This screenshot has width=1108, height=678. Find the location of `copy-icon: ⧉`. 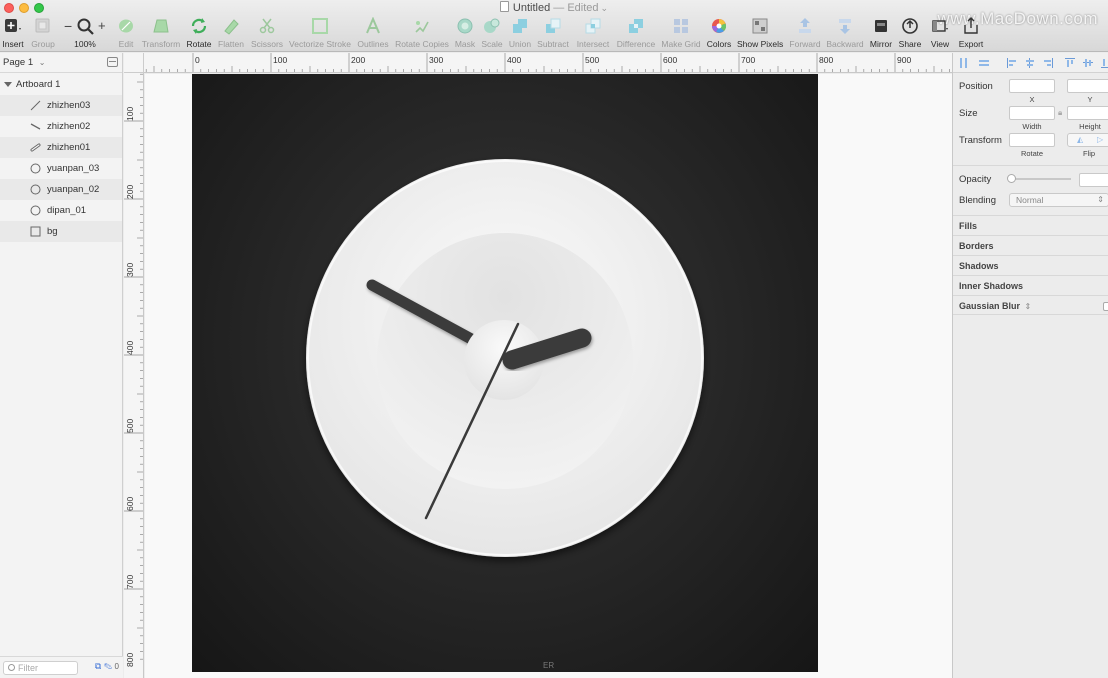

copy-icon: ⧉ is located at coordinates (98, 666).